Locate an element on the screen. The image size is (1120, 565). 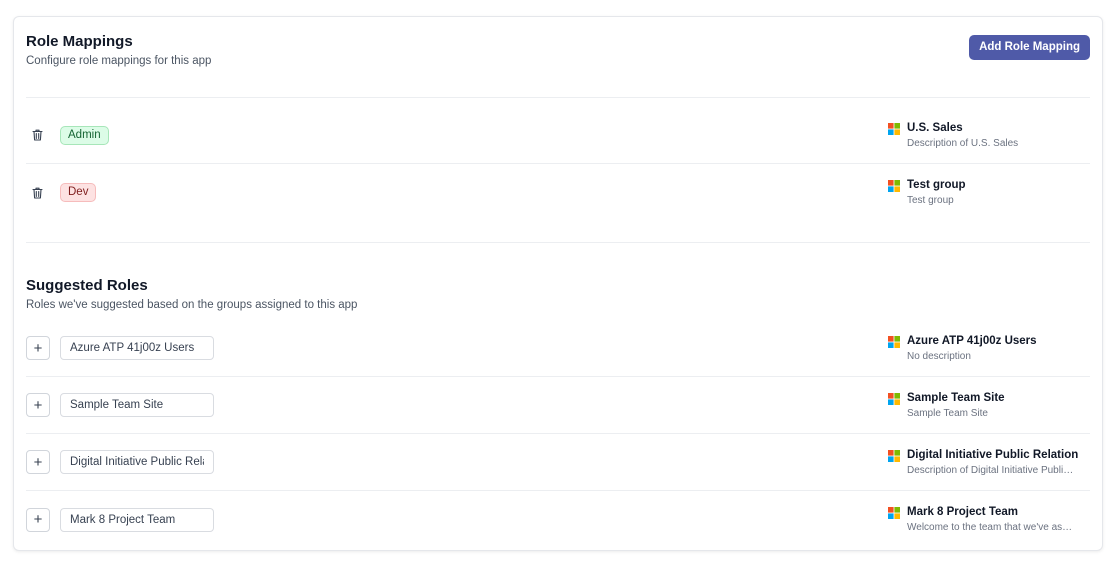
group-item: Azure ATP 41j00z Users No description is located at coordinates (983, 348).